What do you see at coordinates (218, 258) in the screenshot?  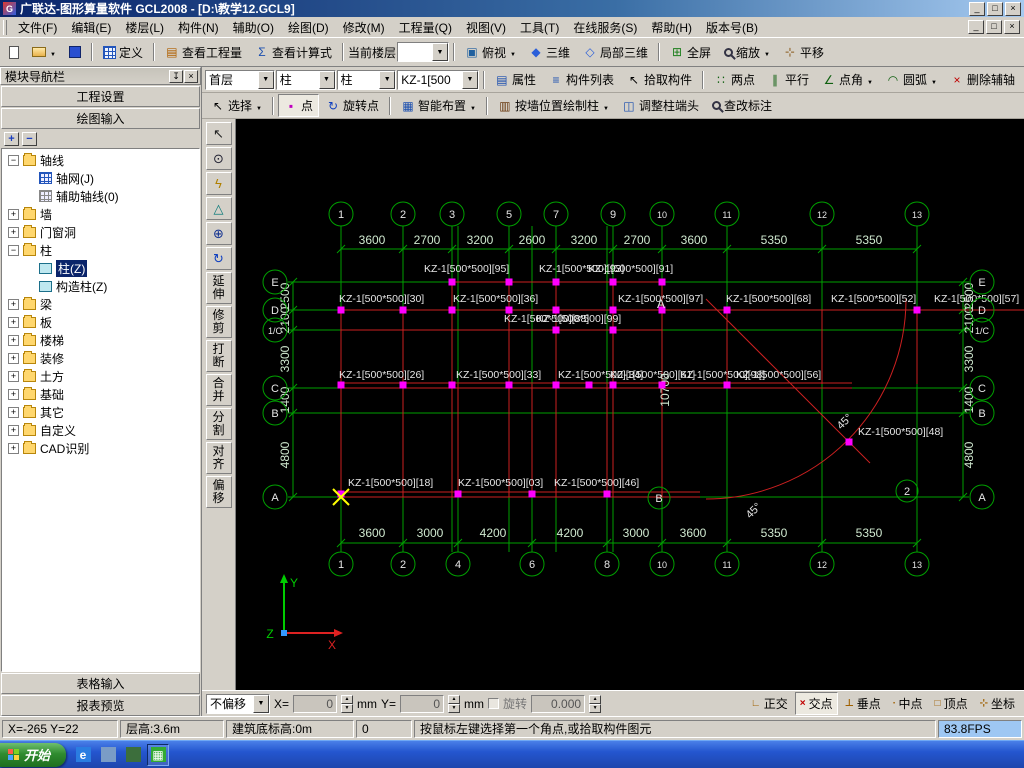 I see `rotate-tool: ↻` at bounding box center [218, 258].